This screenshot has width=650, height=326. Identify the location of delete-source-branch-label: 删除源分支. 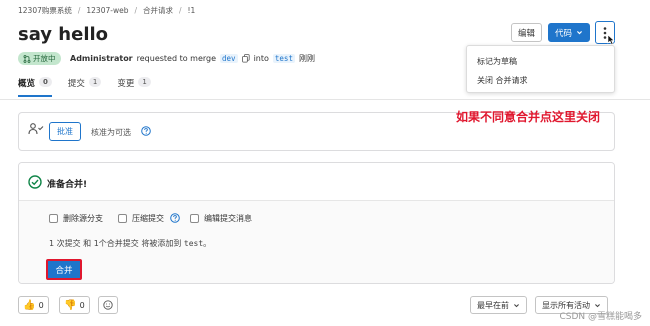
(83, 218).